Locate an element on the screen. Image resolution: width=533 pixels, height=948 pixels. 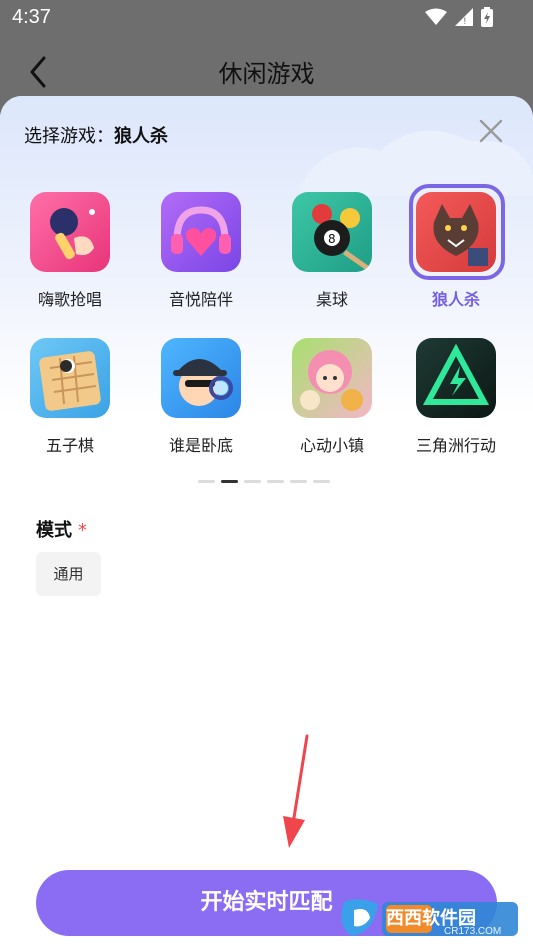
close-button is located at coordinates (491, 131).